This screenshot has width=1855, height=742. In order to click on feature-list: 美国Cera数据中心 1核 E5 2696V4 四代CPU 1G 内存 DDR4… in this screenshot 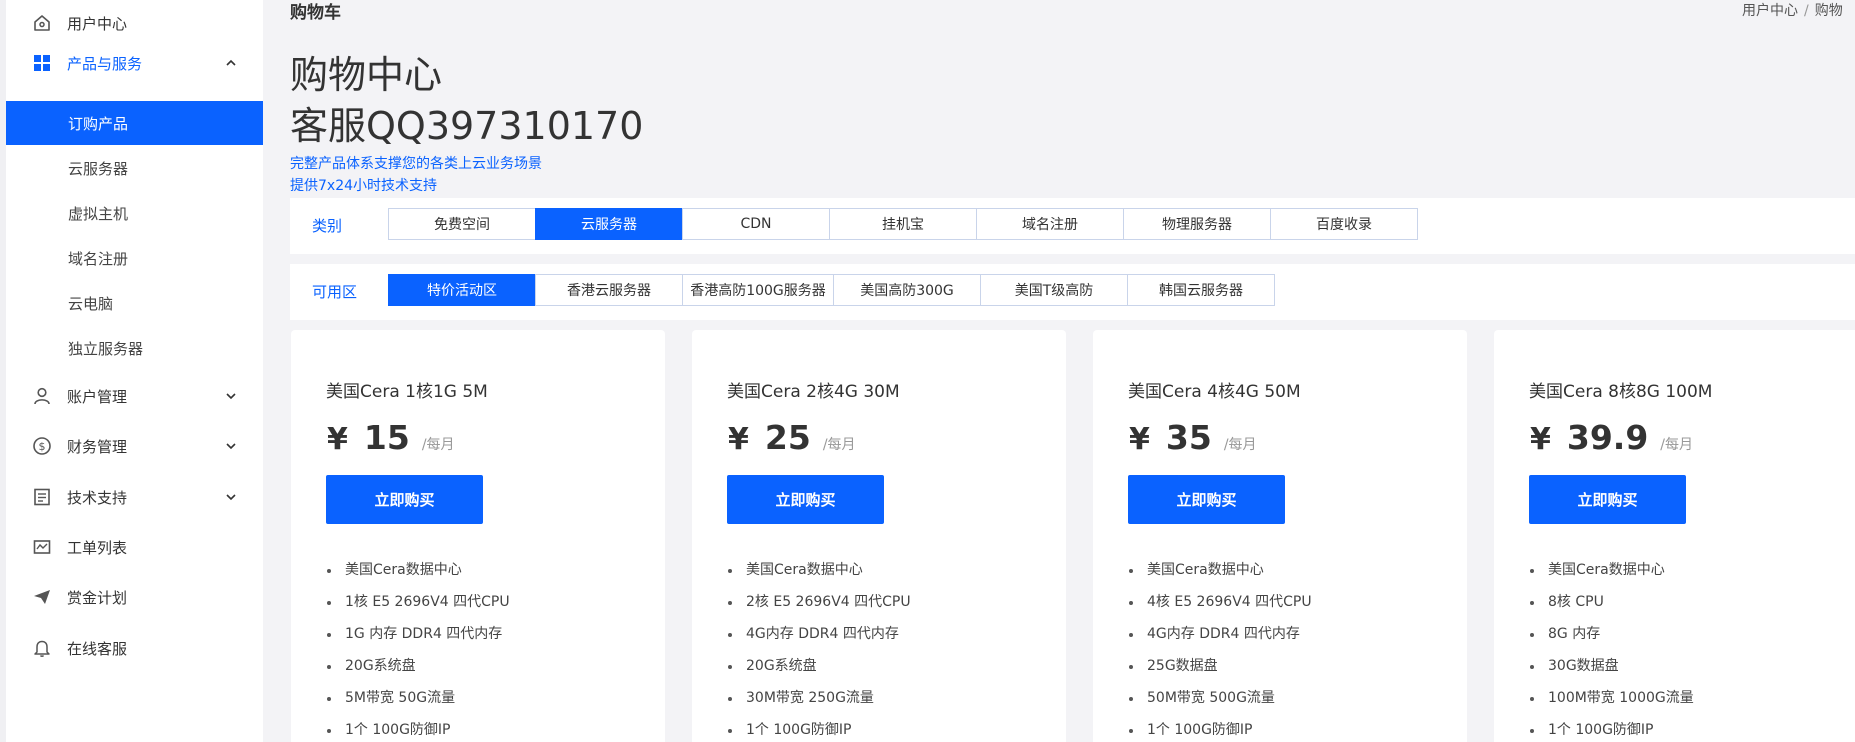, I will do `click(418, 652)`.